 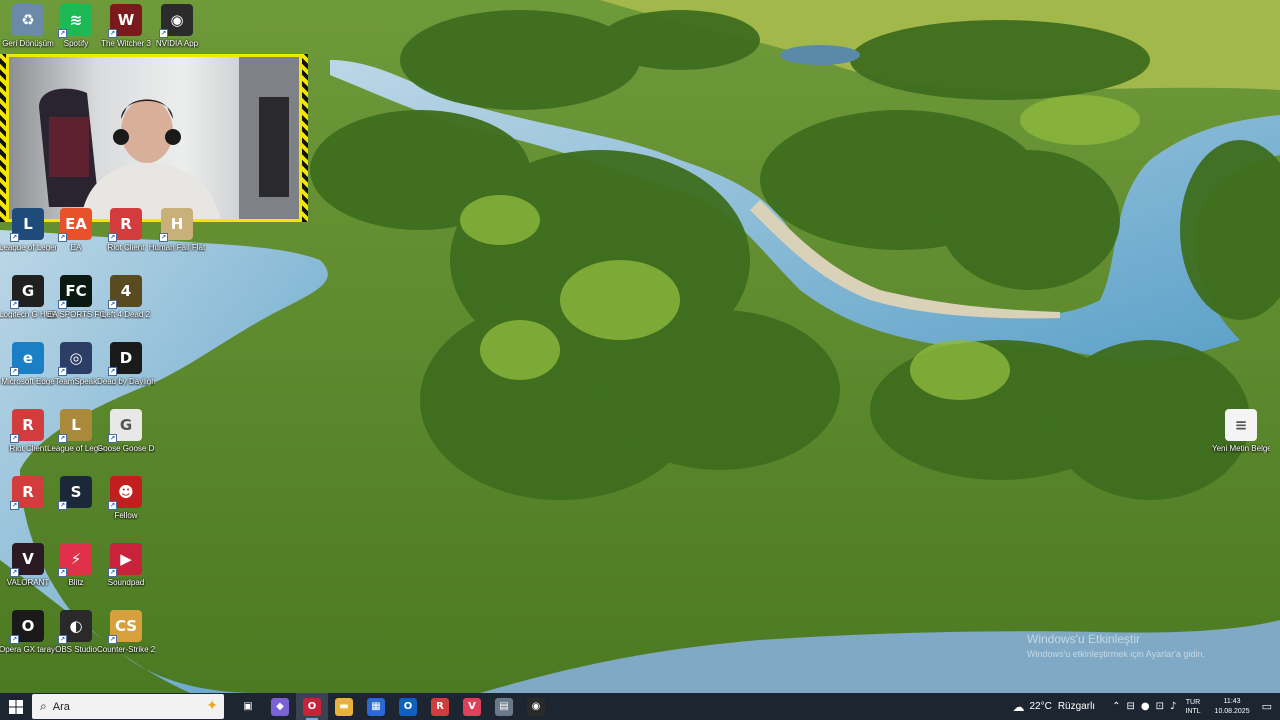 I want to click on taskbar-app-opera: O, so click(x=312, y=706).